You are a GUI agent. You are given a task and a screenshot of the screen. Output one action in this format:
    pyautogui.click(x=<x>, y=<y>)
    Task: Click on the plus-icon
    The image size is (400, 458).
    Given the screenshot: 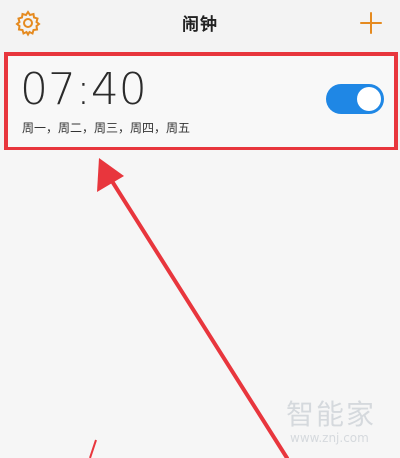 What is the action you would take?
    pyautogui.click(x=371, y=23)
    